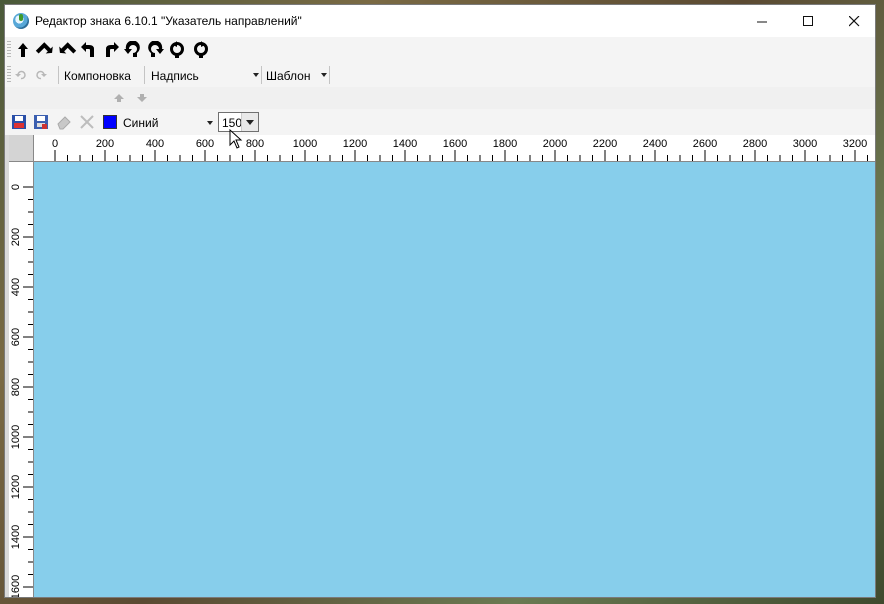 The height and width of the screenshot is (604, 884). Describe the element at coordinates (45, 50) in the screenshot. I see `arrow-right-turn-icon` at that location.